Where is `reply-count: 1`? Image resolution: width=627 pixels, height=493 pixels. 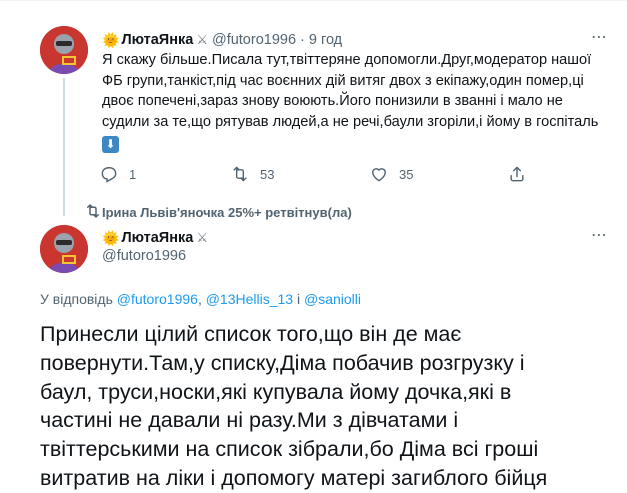 reply-count: 1 is located at coordinates (133, 174).